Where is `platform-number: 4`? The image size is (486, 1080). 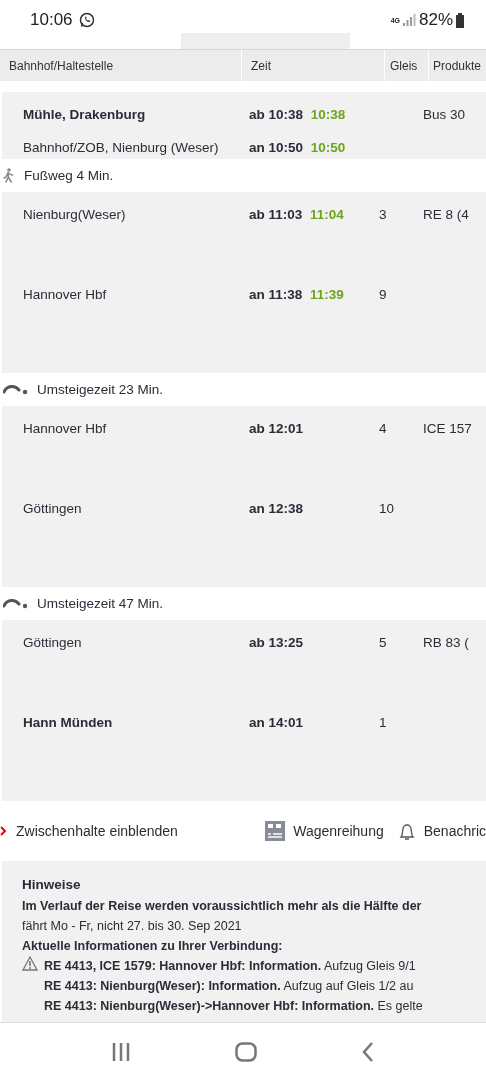
platform-number: 4 is located at coordinates (383, 428).